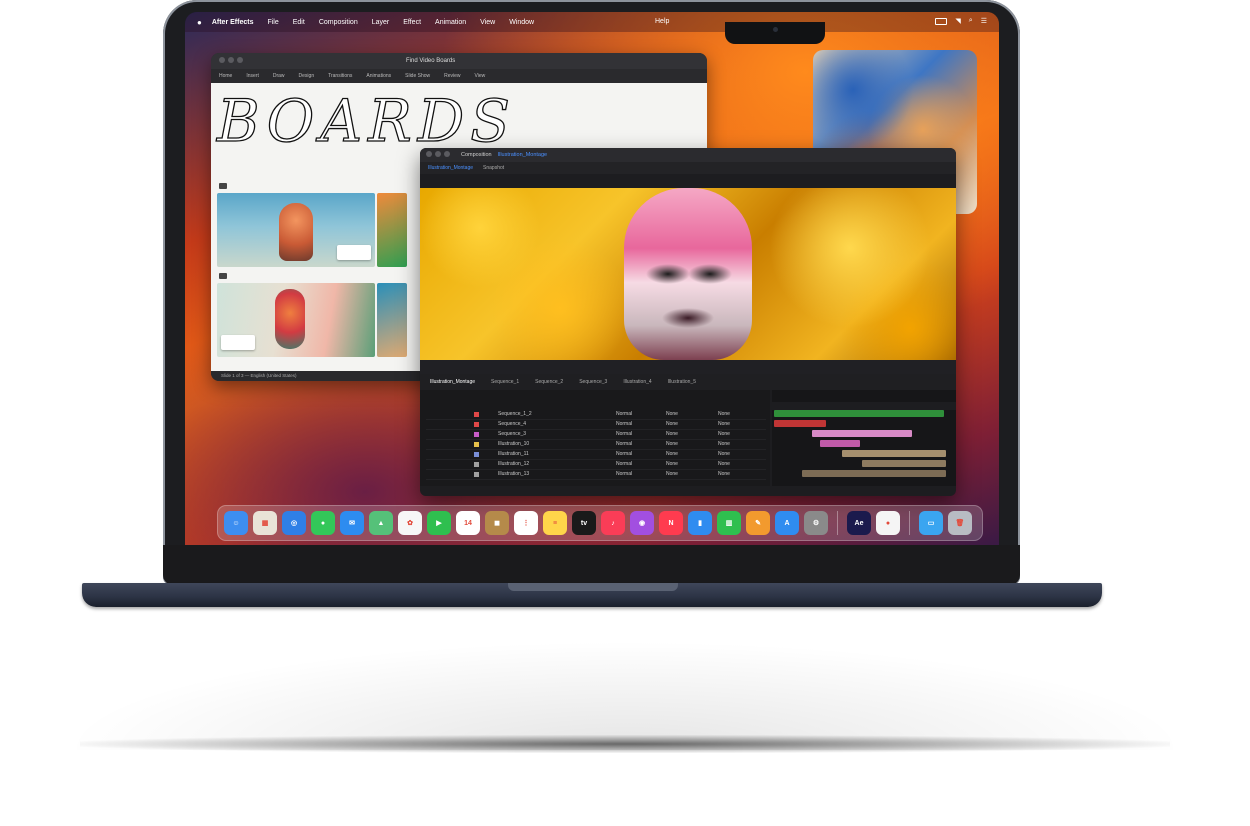 This screenshot has width=1250, height=826. Describe the element at coordinates (452, 382) in the screenshot. I see `timeline-tab: Illustration_Montage` at that location.